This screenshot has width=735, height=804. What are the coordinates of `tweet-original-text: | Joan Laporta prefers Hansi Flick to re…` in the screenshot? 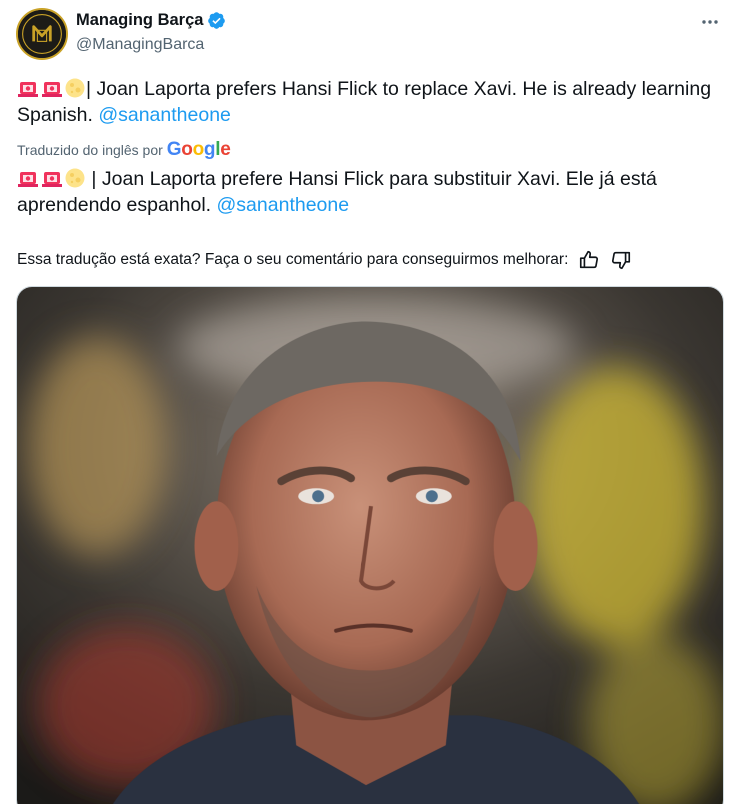 It's located at (367, 102).